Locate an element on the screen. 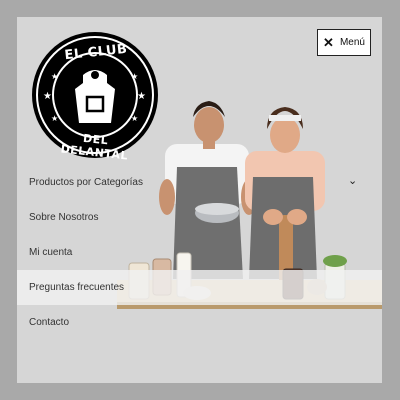 The image size is (400, 400). nav-item-preguntas-frecuentes: Preguntas frecuentes is located at coordinates (199, 287).